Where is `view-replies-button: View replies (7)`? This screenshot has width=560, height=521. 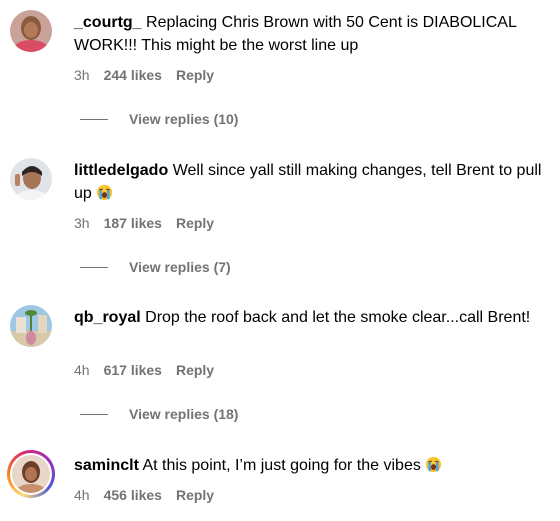 view-replies-button: View replies (7) is located at coordinates (155, 267).